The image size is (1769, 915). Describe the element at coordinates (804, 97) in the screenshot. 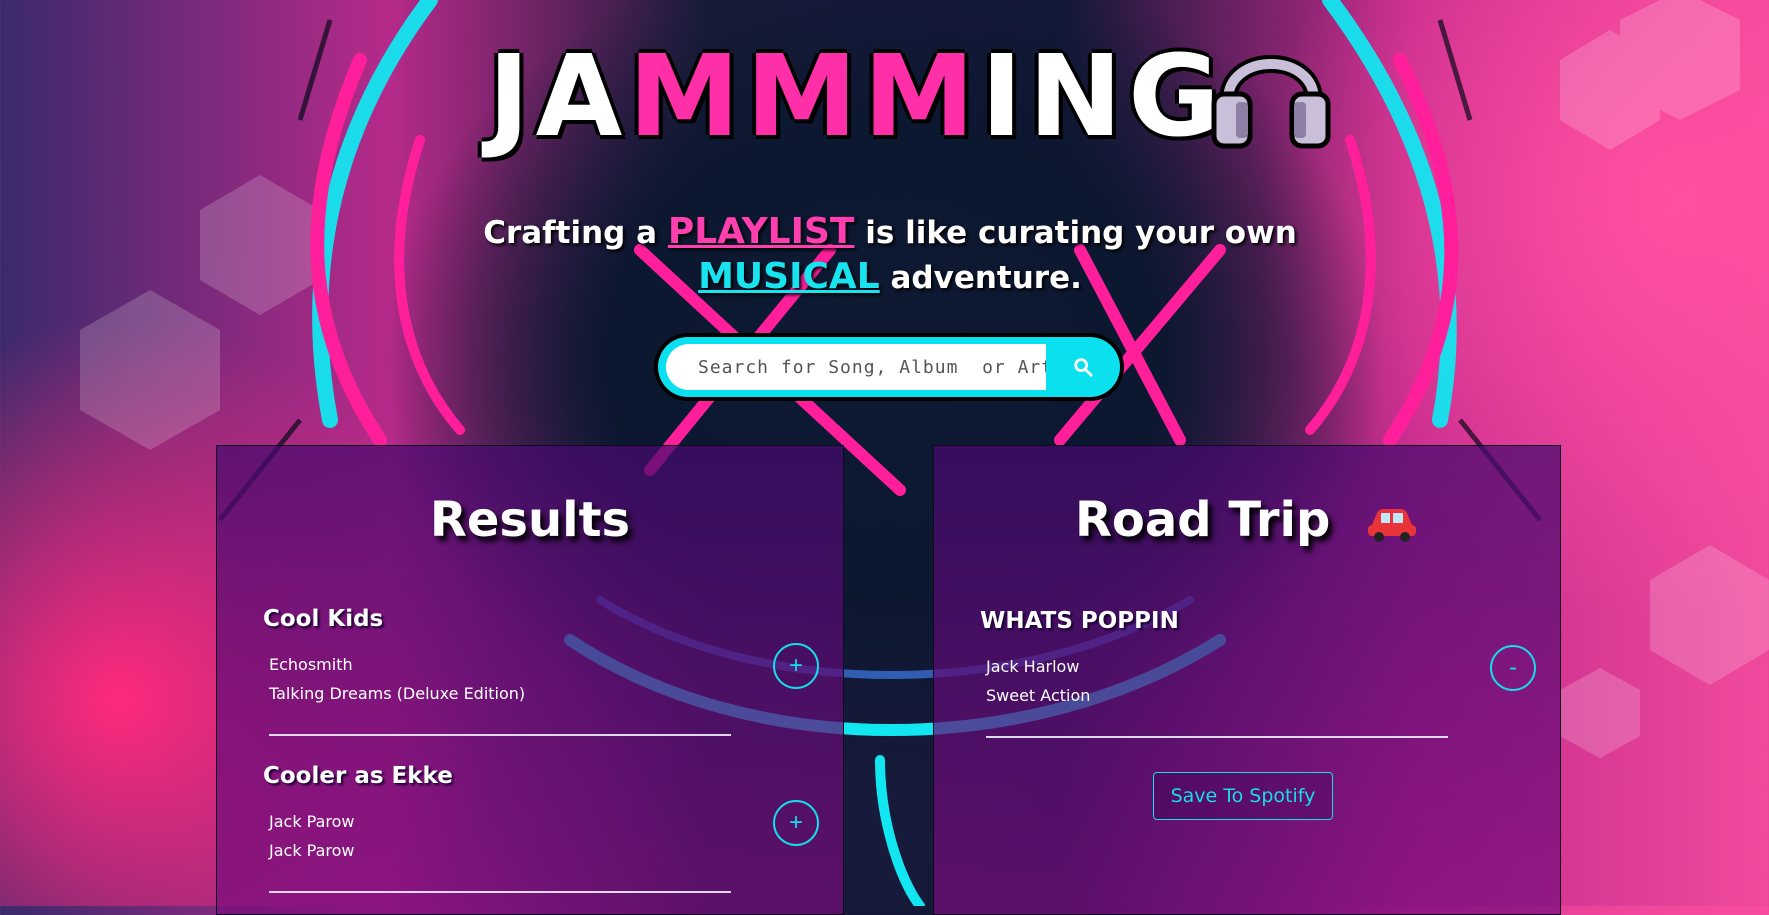

I see `logo-part-2: MMM` at that location.